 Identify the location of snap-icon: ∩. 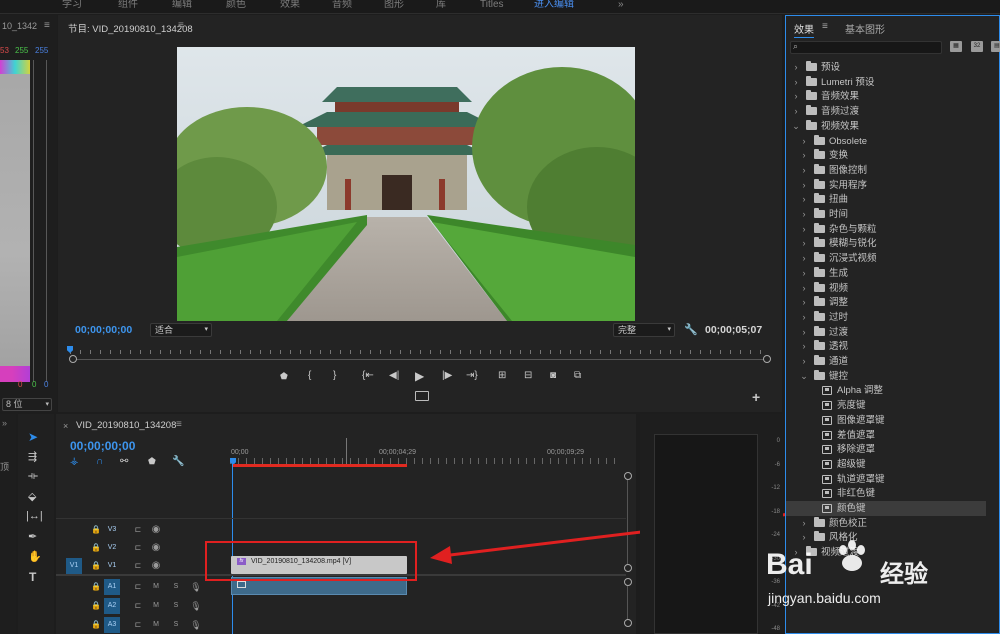
(99, 461).